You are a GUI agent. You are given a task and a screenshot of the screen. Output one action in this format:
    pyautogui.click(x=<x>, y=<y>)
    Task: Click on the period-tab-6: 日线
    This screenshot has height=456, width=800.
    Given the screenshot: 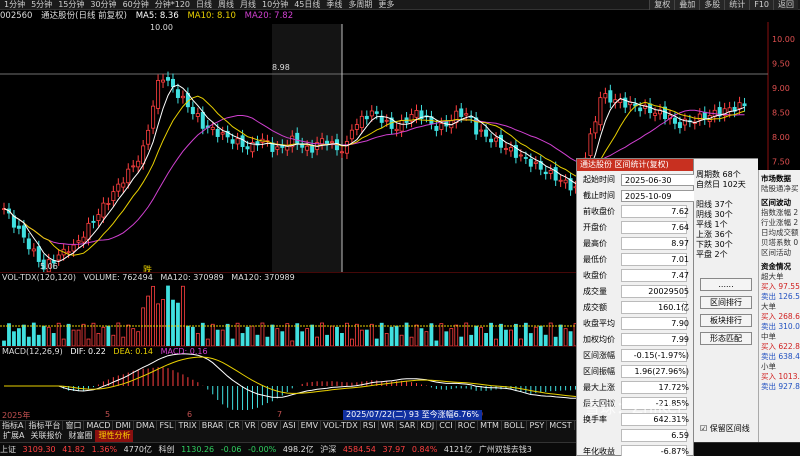 What is the action you would take?
    pyautogui.click(x=204, y=5)
    